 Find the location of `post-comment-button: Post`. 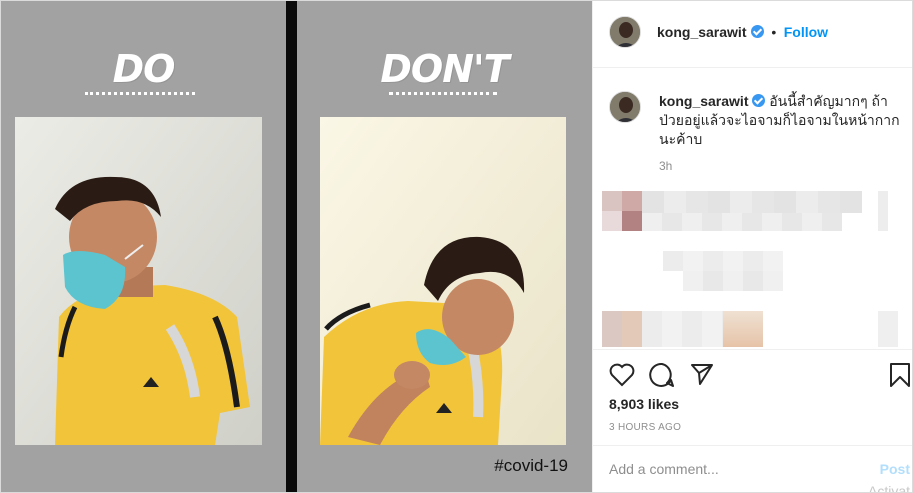

post-comment-button: Post is located at coordinates (895, 469).